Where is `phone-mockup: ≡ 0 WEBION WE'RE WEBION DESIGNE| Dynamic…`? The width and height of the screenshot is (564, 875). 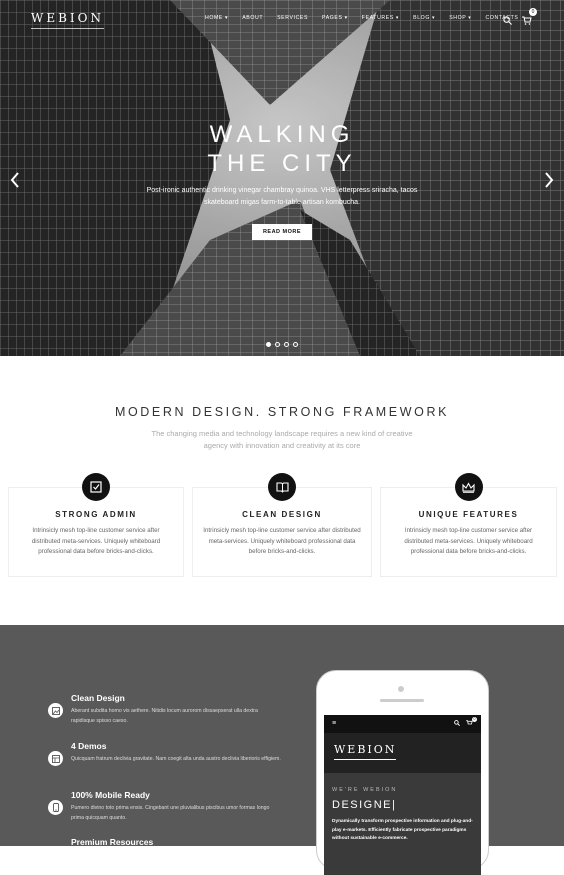
phone-mockup: ≡ 0 WEBION WE'RE WEBION DESIGNE| Dynamic… is located at coordinates (402, 772).